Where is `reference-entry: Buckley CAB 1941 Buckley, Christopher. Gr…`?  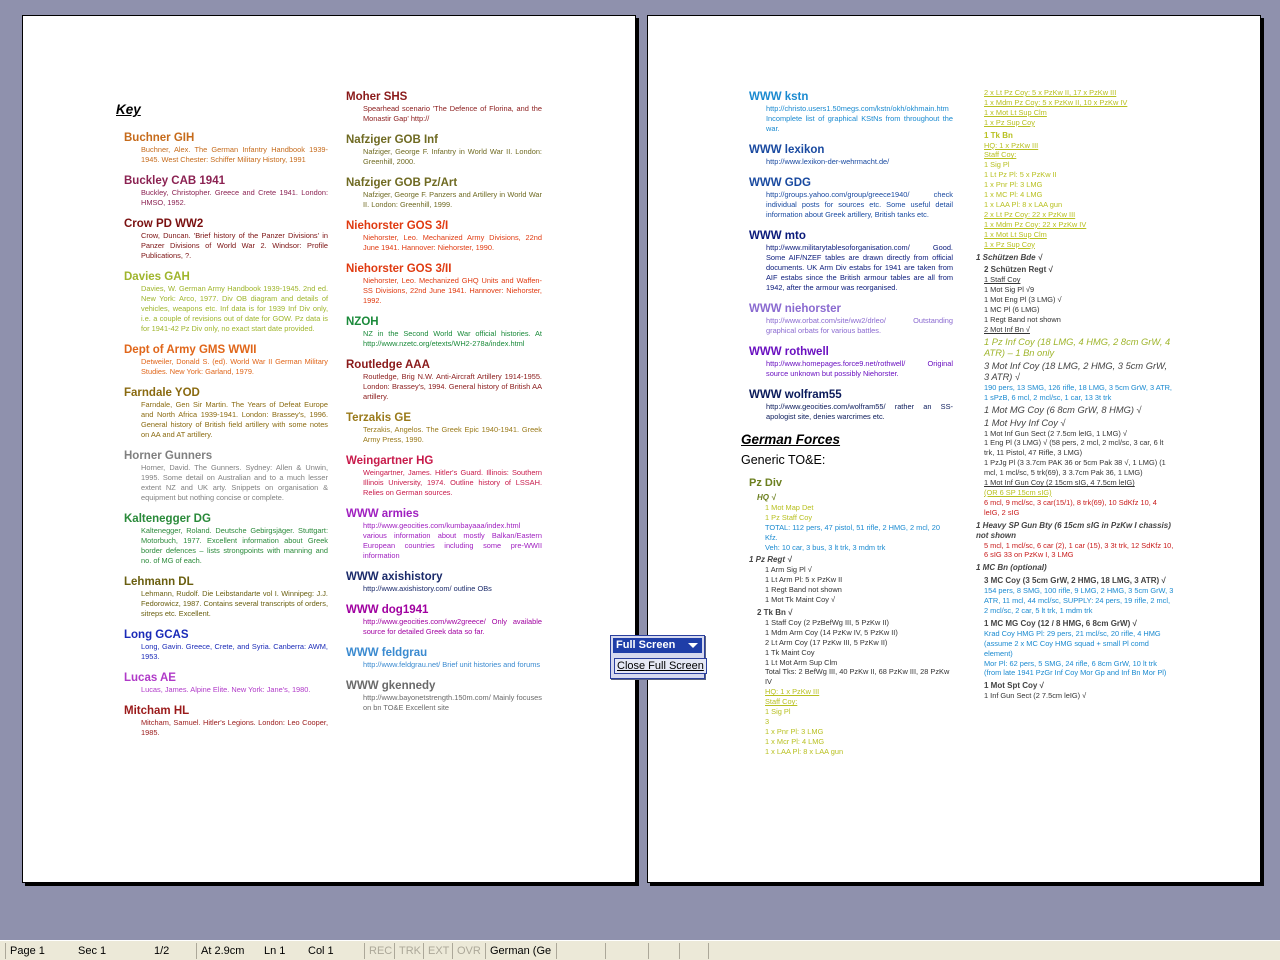
reference-entry: Buckley CAB 1941 Buckley, Christopher. Gr… is located at coordinates (226, 191).